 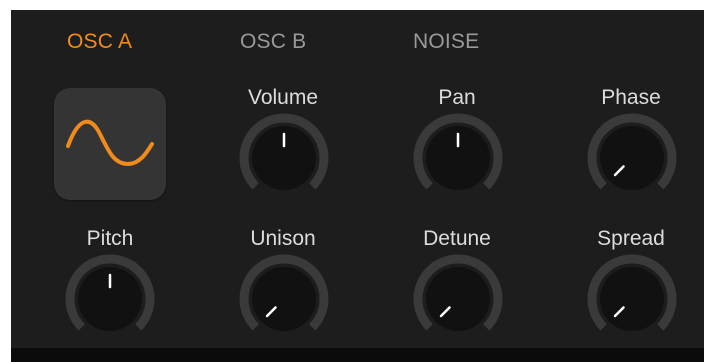 What do you see at coordinates (283, 238) in the screenshot?
I see `unison-label: Unison` at bounding box center [283, 238].